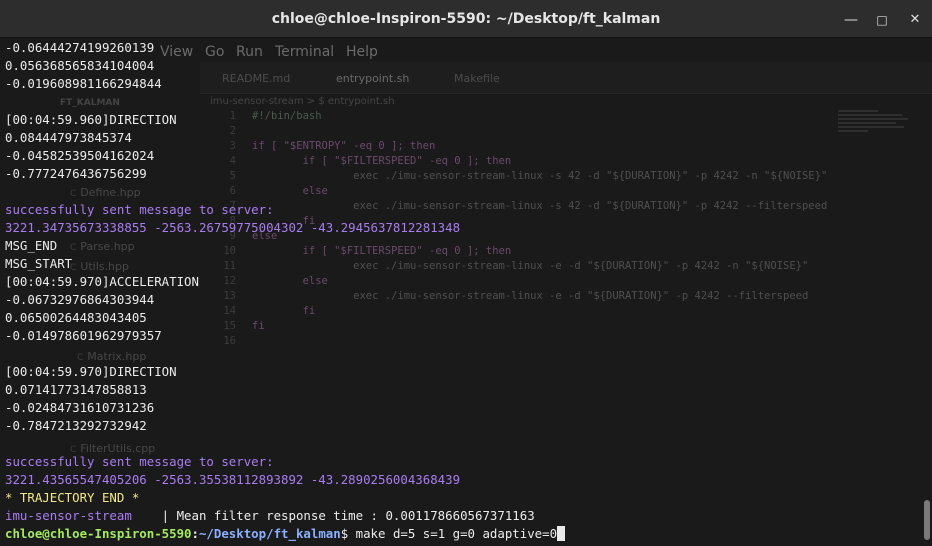 This screenshot has width=932, height=546. Describe the element at coordinates (98, 533) in the screenshot. I see `prompt-user-host: chloe@chloe-Inspiron-5590` at that location.